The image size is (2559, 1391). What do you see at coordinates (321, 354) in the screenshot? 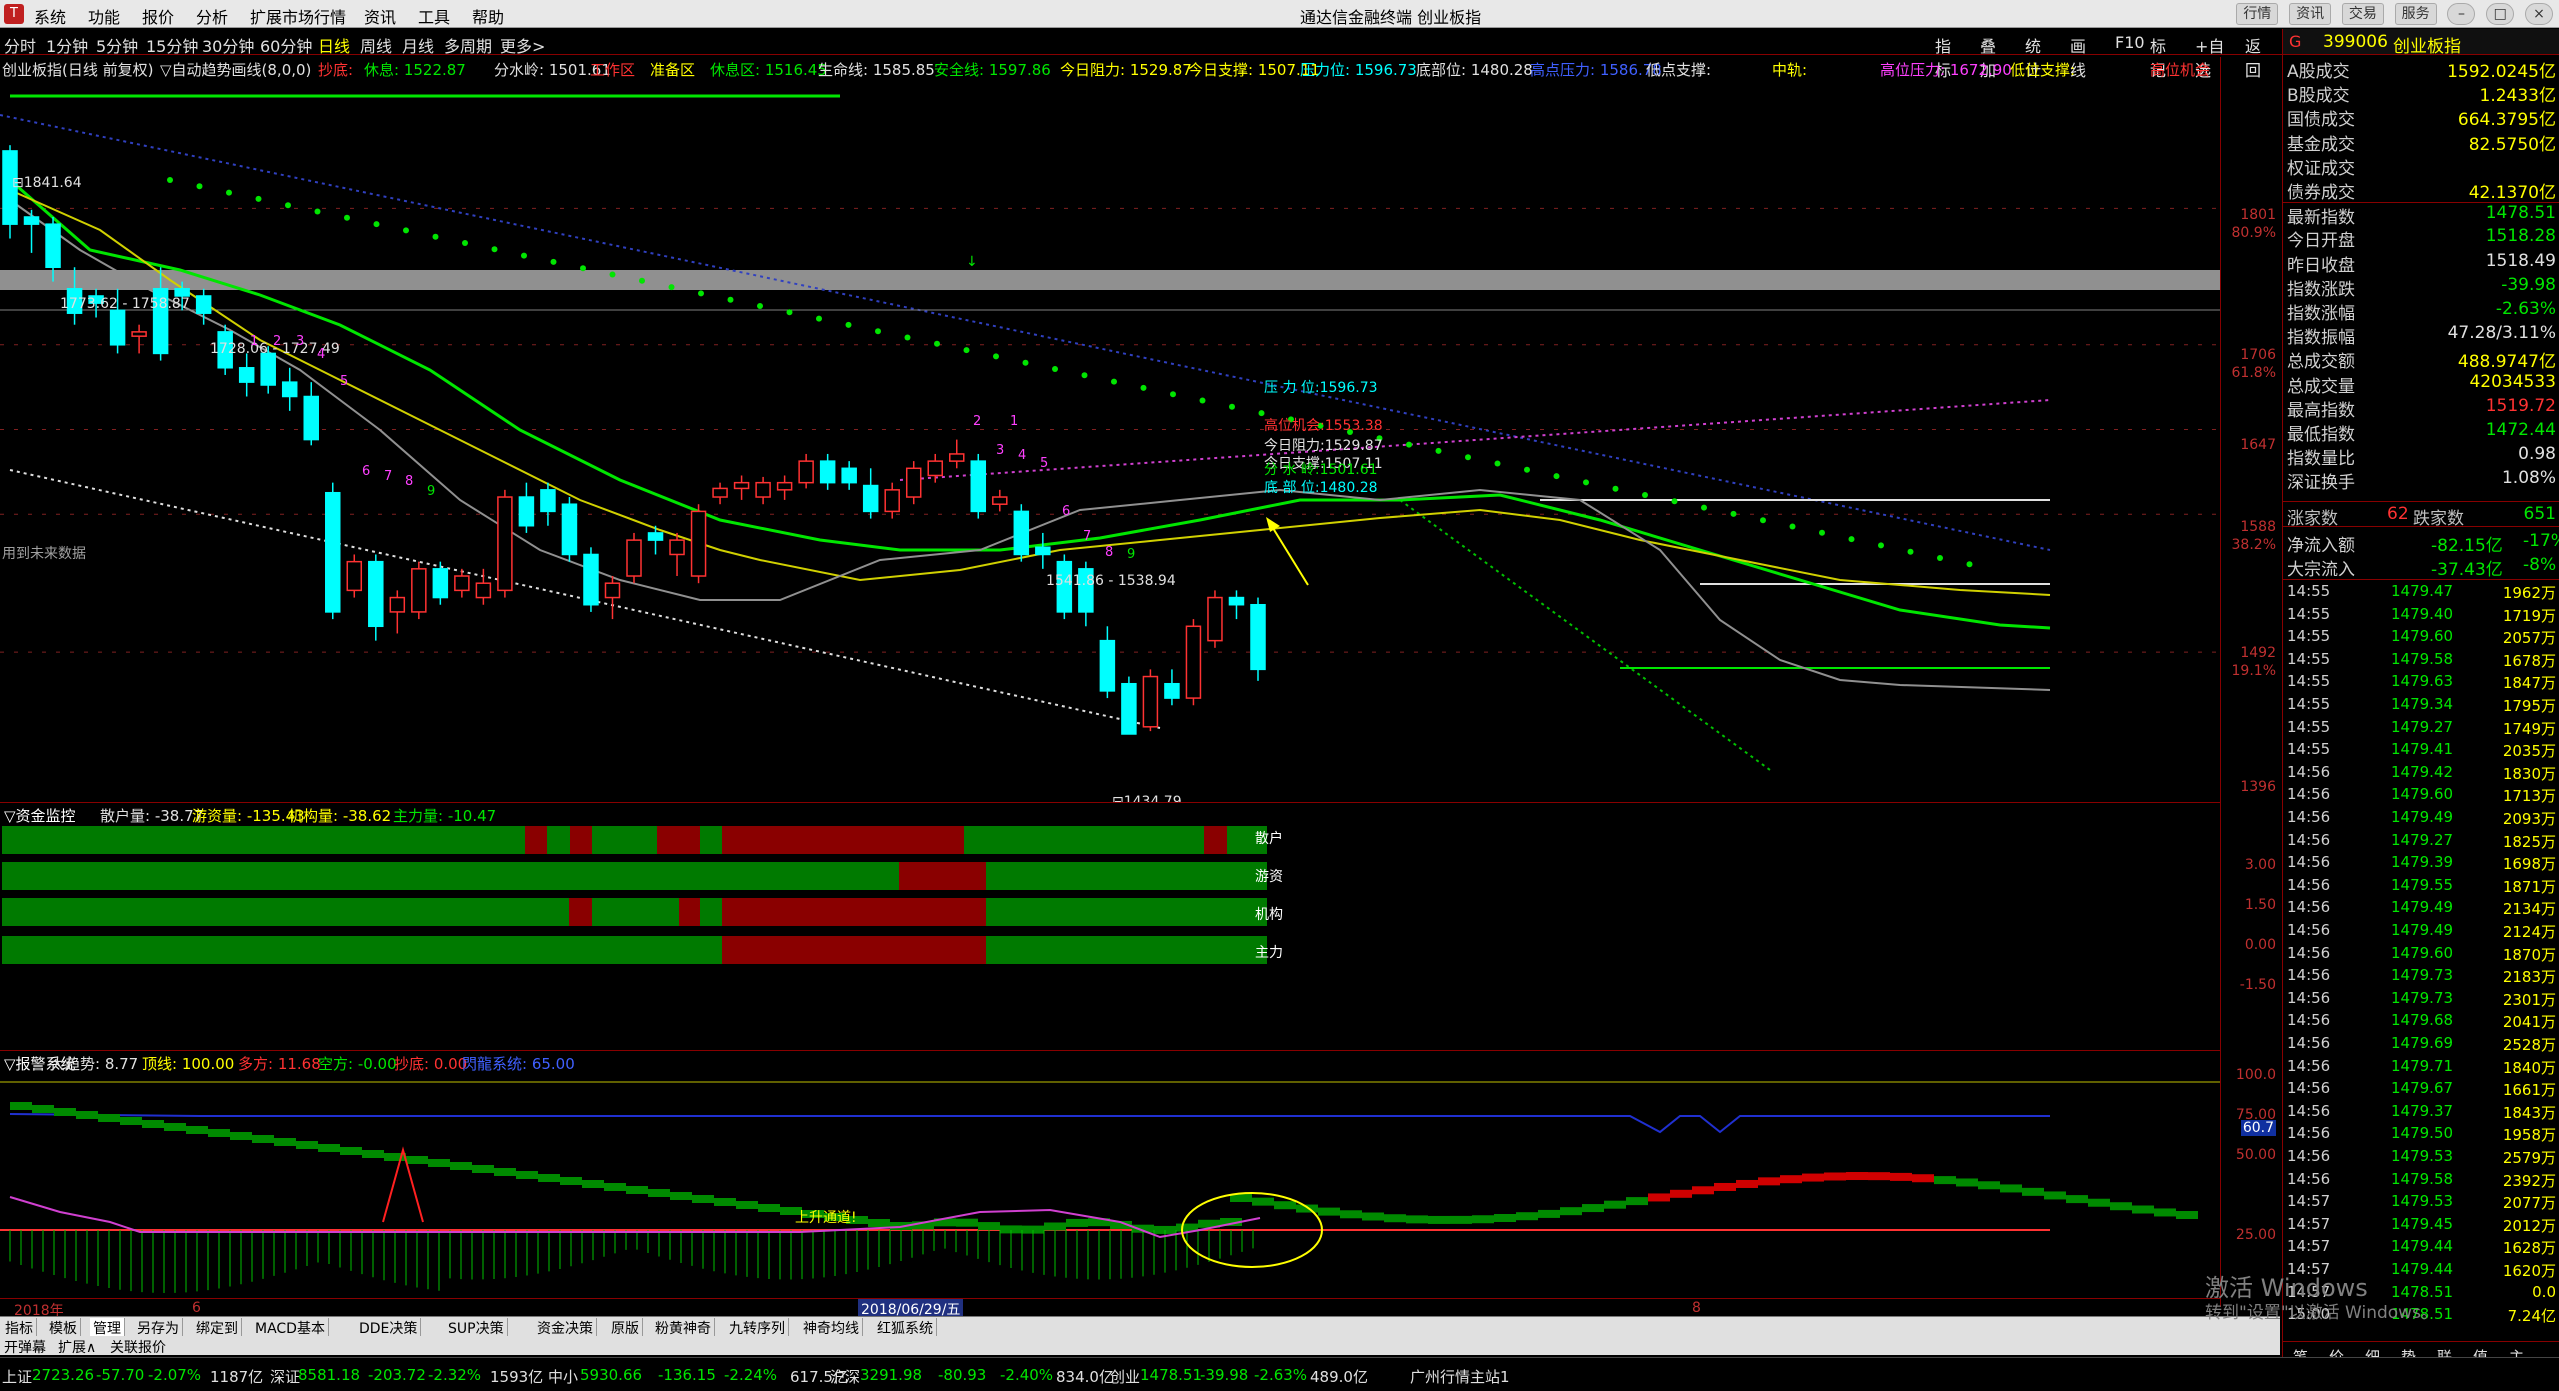
I see `sequence-number: 4` at bounding box center [321, 354].